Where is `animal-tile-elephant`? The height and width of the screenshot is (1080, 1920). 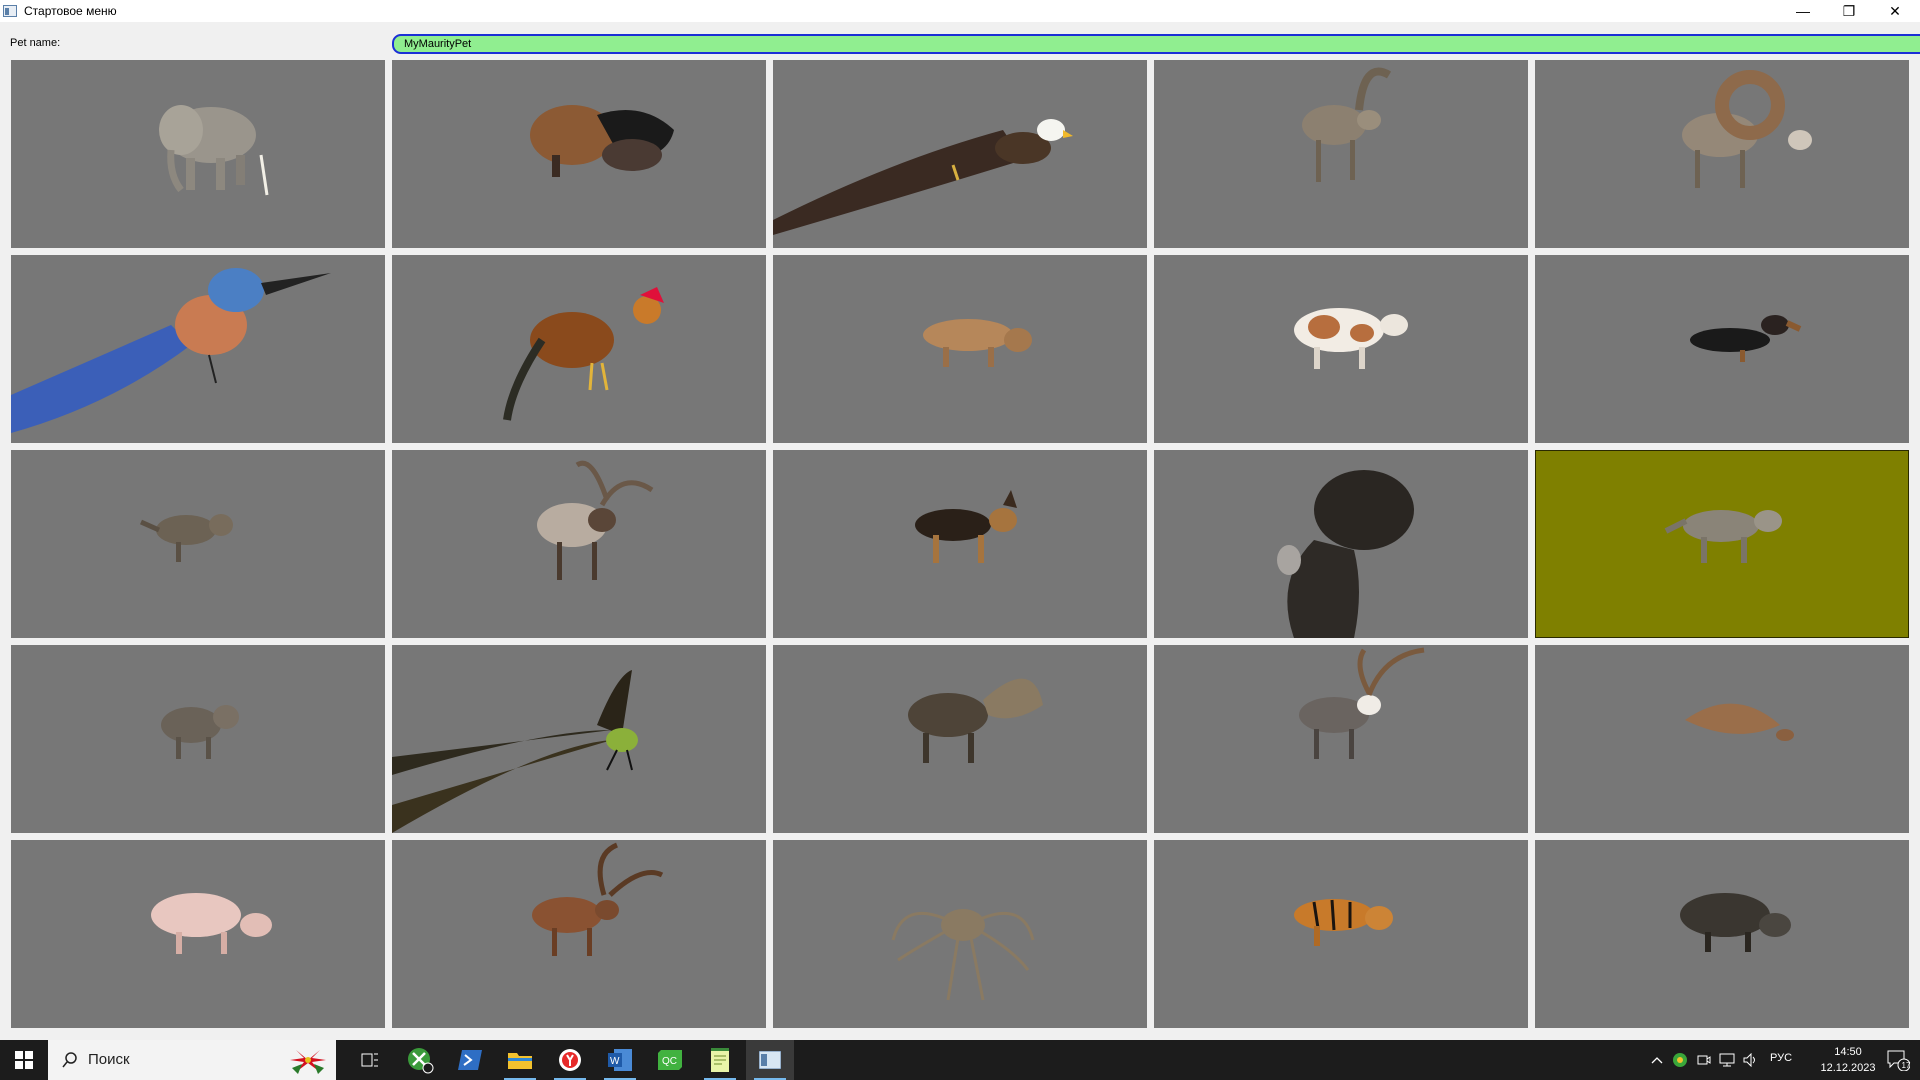
animal-tile-elephant is located at coordinates (198, 154).